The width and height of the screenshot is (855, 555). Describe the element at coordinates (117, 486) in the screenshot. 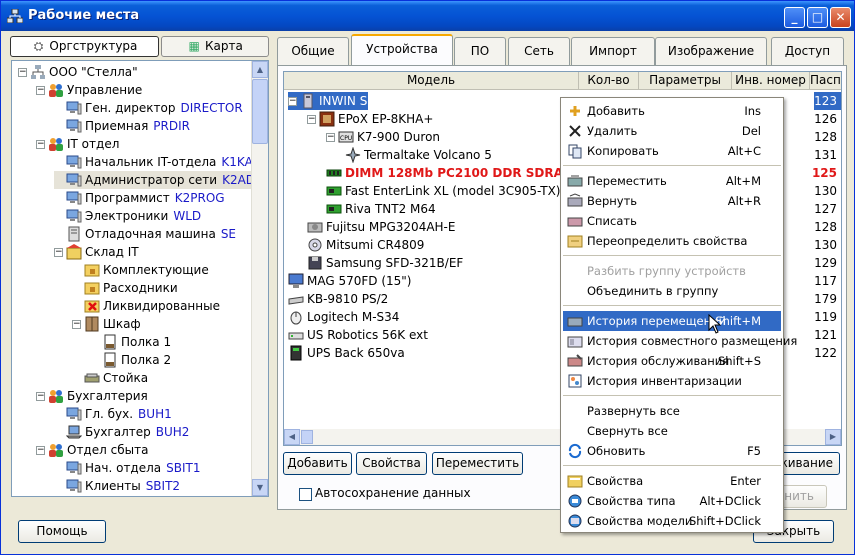

I see `tree-node: Клиенты SBIT2` at that location.